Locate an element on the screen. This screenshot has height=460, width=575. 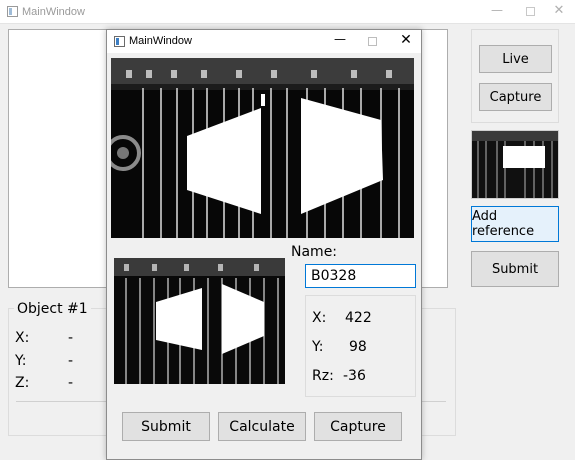
coord-x-label: X: is located at coordinates (319, 318).